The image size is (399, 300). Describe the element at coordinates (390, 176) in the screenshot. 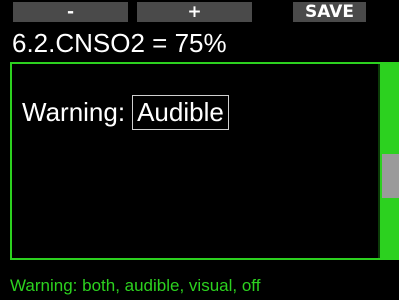

I see `scroll-thumb` at that location.